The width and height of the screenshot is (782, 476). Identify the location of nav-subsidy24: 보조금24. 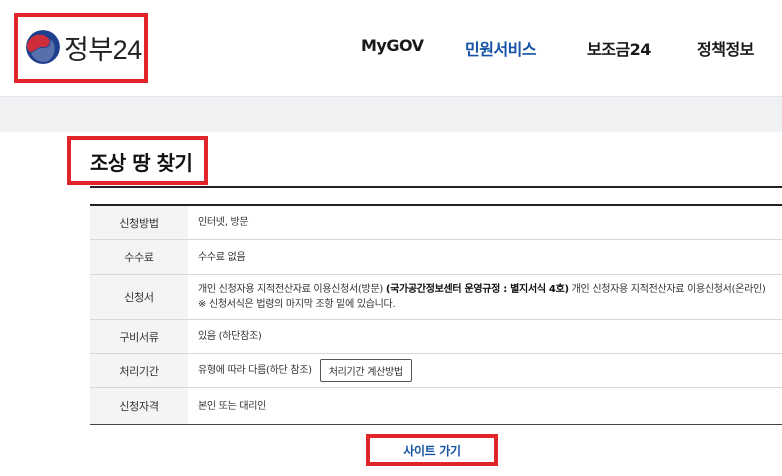
(619, 48).